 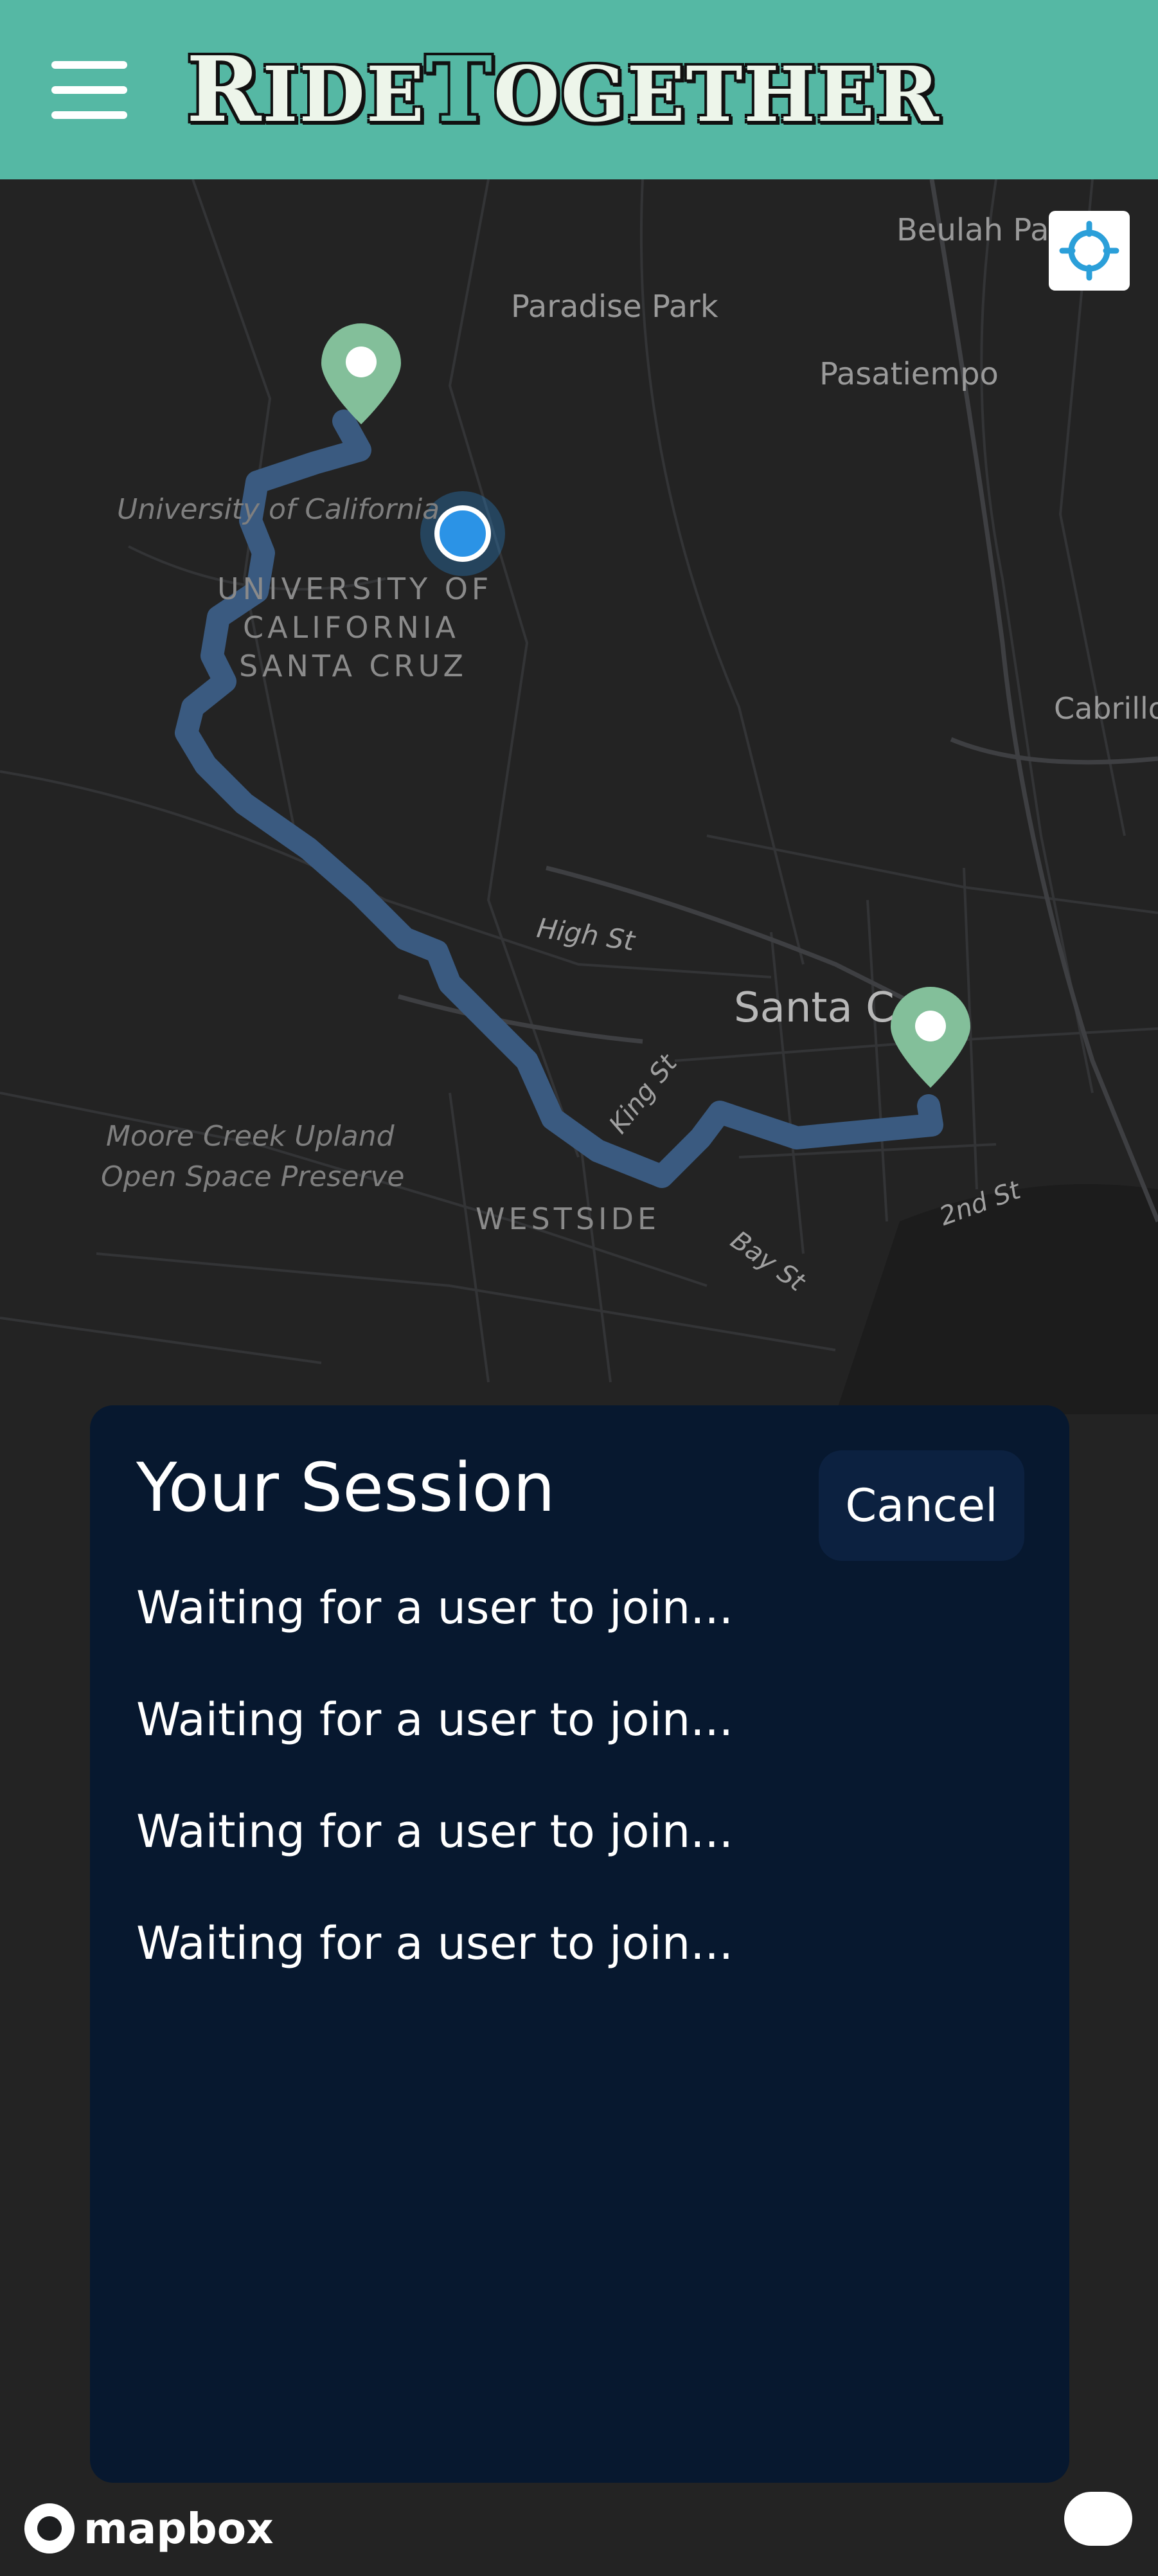 I want to click on map-label-campus-line1: UNIVERSITY OF, so click(x=355, y=589).